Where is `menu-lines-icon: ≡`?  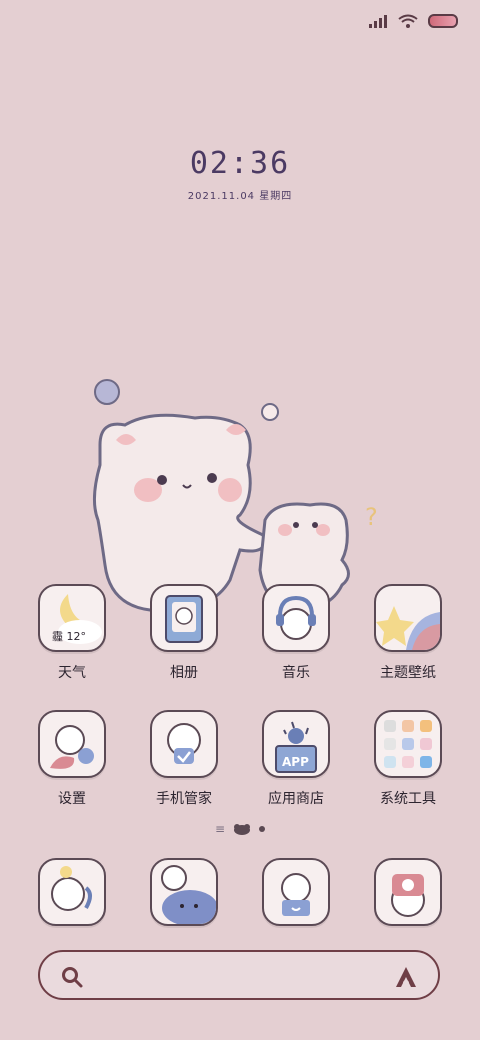
menu-lines-icon: ≡ is located at coordinates (220, 829).